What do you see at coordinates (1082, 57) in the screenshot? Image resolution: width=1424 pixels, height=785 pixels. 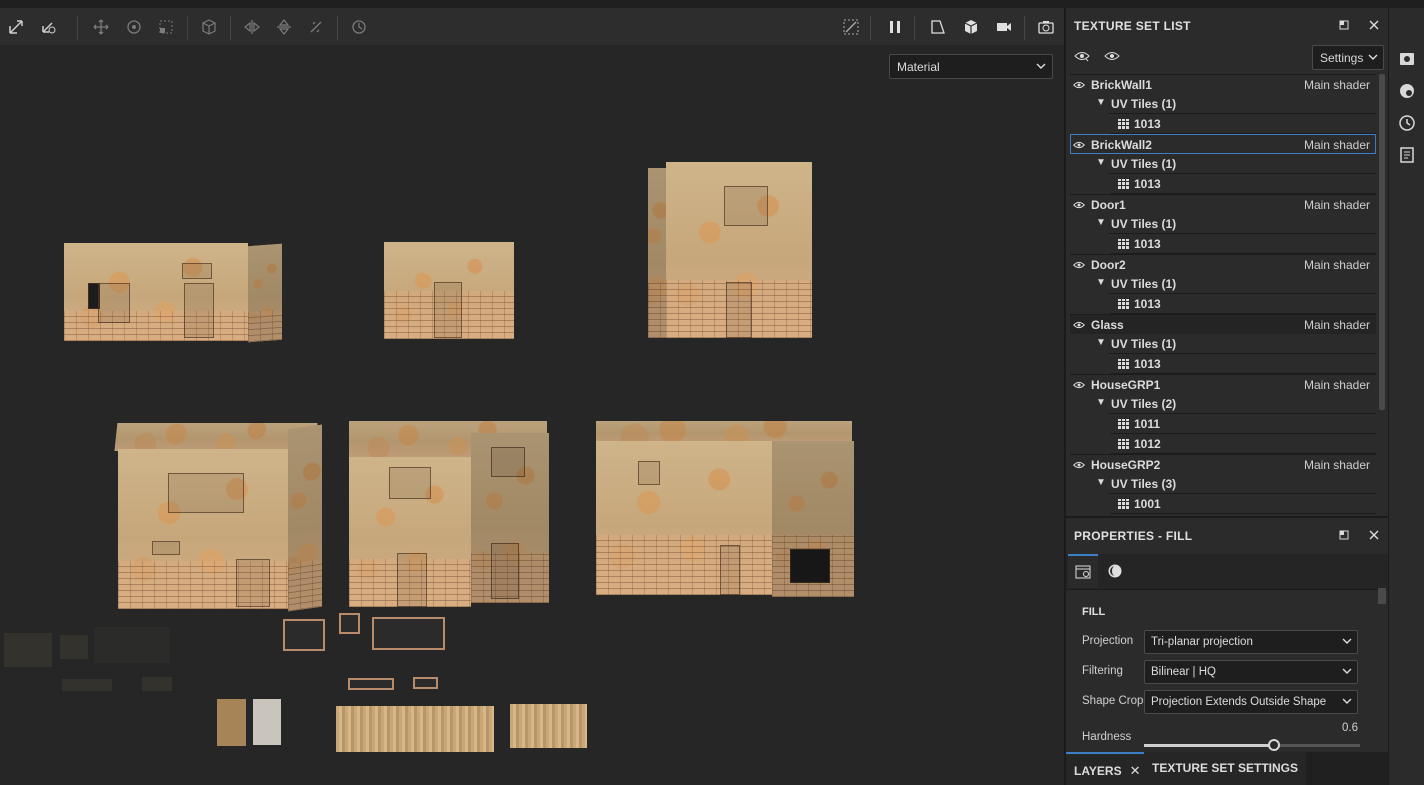 I see `visibility-toggle-icon` at bounding box center [1082, 57].